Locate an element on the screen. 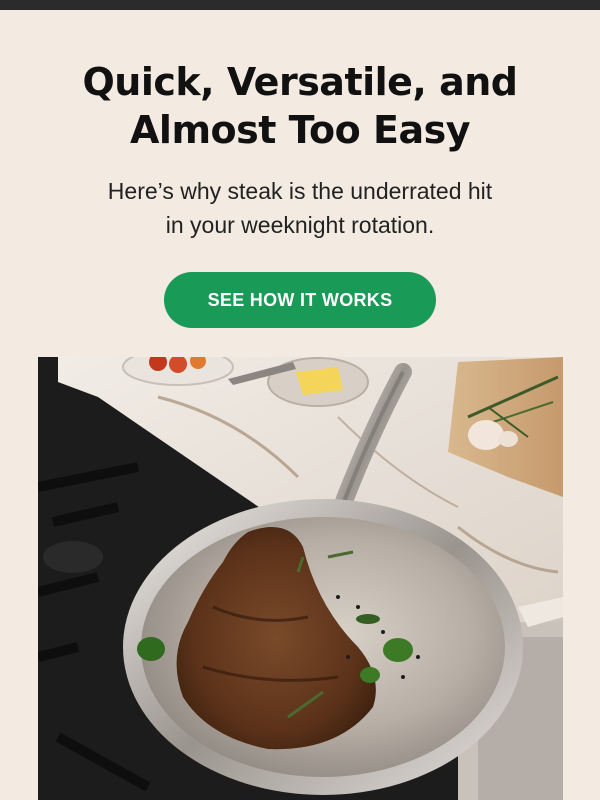 The width and height of the screenshot is (600, 800). headline-line-1: Quick, Versatile, and is located at coordinates (300, 82).